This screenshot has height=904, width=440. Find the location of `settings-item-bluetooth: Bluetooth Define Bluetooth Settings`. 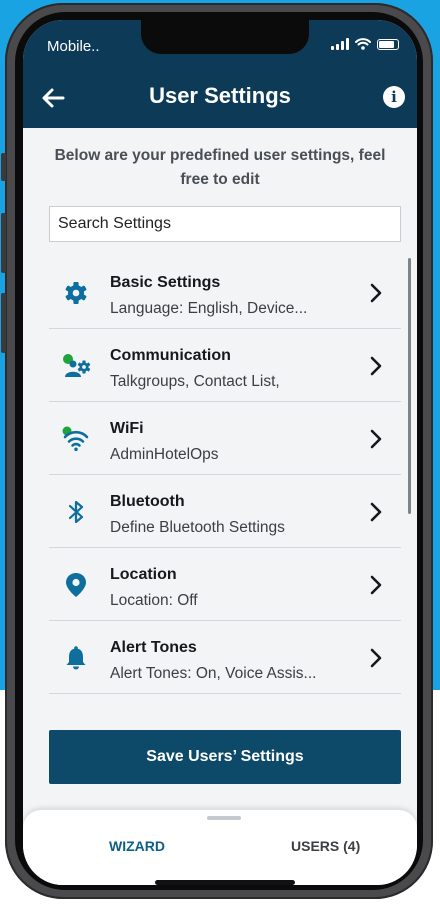

settings-item-bluetooth: Bluetooth Define Bluetooth Settings is located at coordinates (225, 511).